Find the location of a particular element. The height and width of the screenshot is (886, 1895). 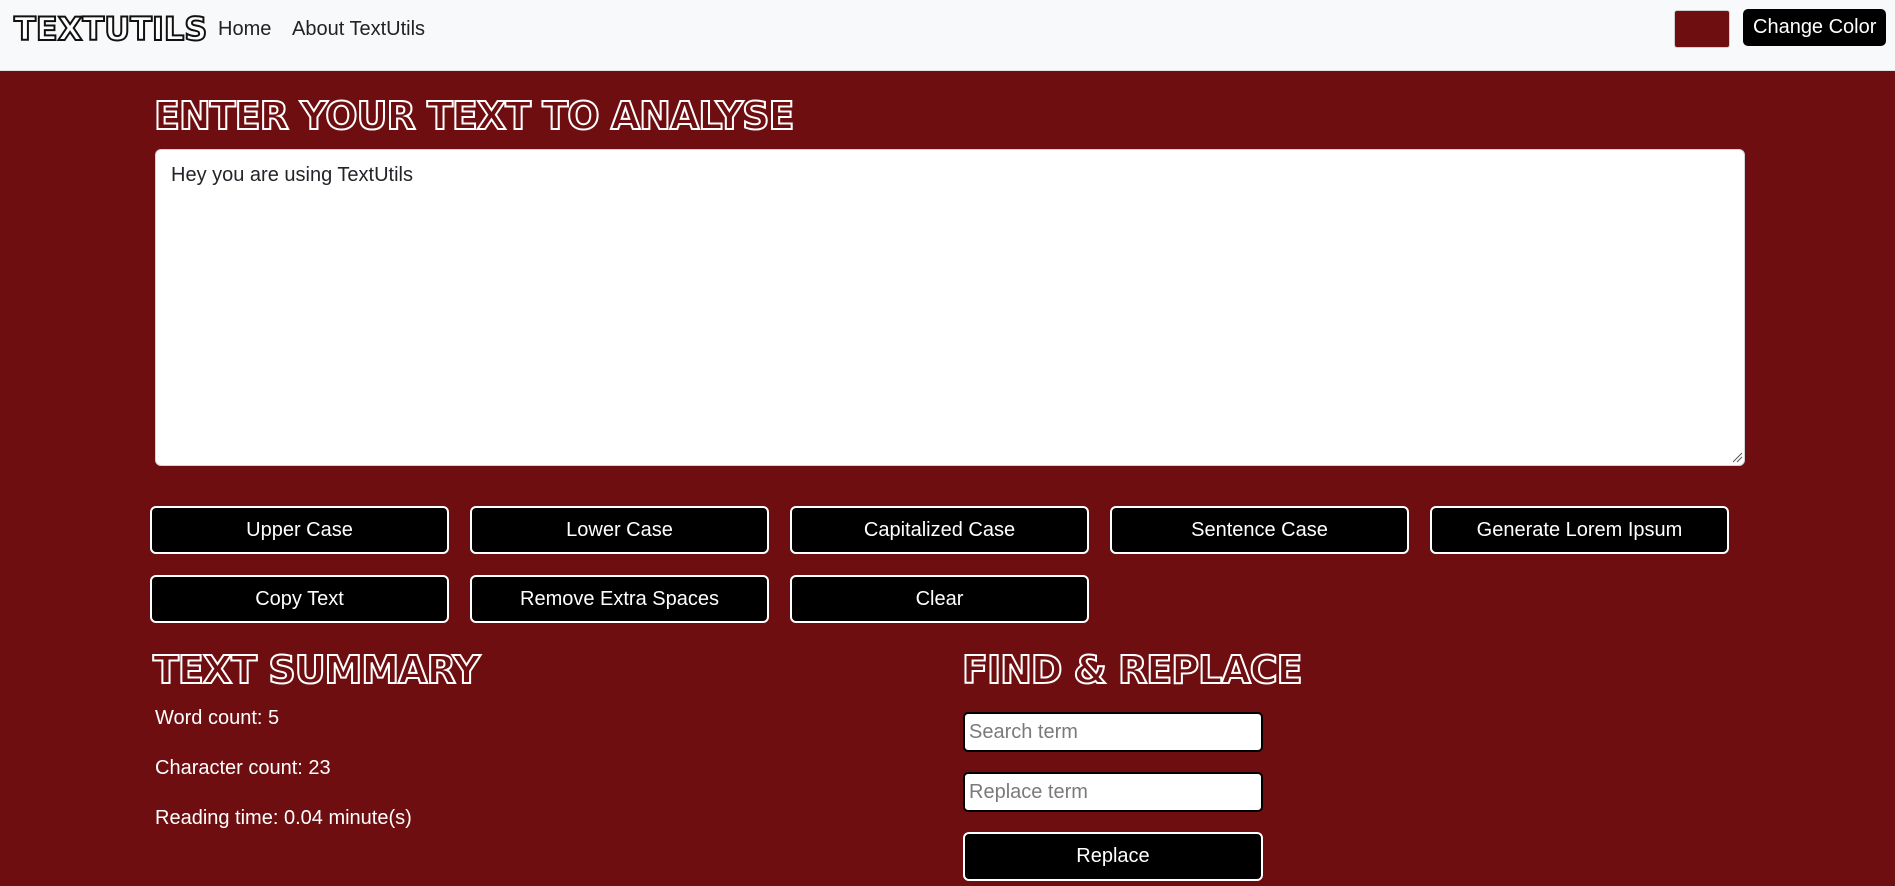

page-title: ENTER YOUR TEXT TO ANALYSE is located at coordinates (474, 116).